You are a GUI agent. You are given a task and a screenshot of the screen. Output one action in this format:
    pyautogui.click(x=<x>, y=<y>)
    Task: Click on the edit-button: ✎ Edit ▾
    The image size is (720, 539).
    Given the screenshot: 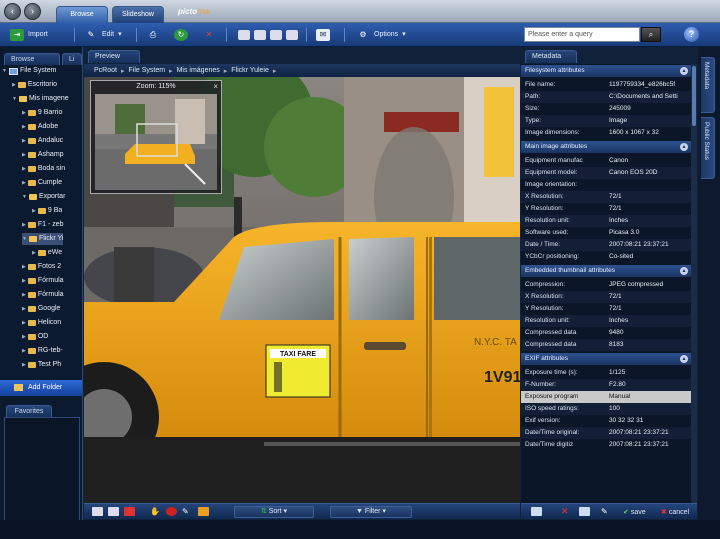 What is the action you would take?
    pyautogui.click(x=103, y=35)
    